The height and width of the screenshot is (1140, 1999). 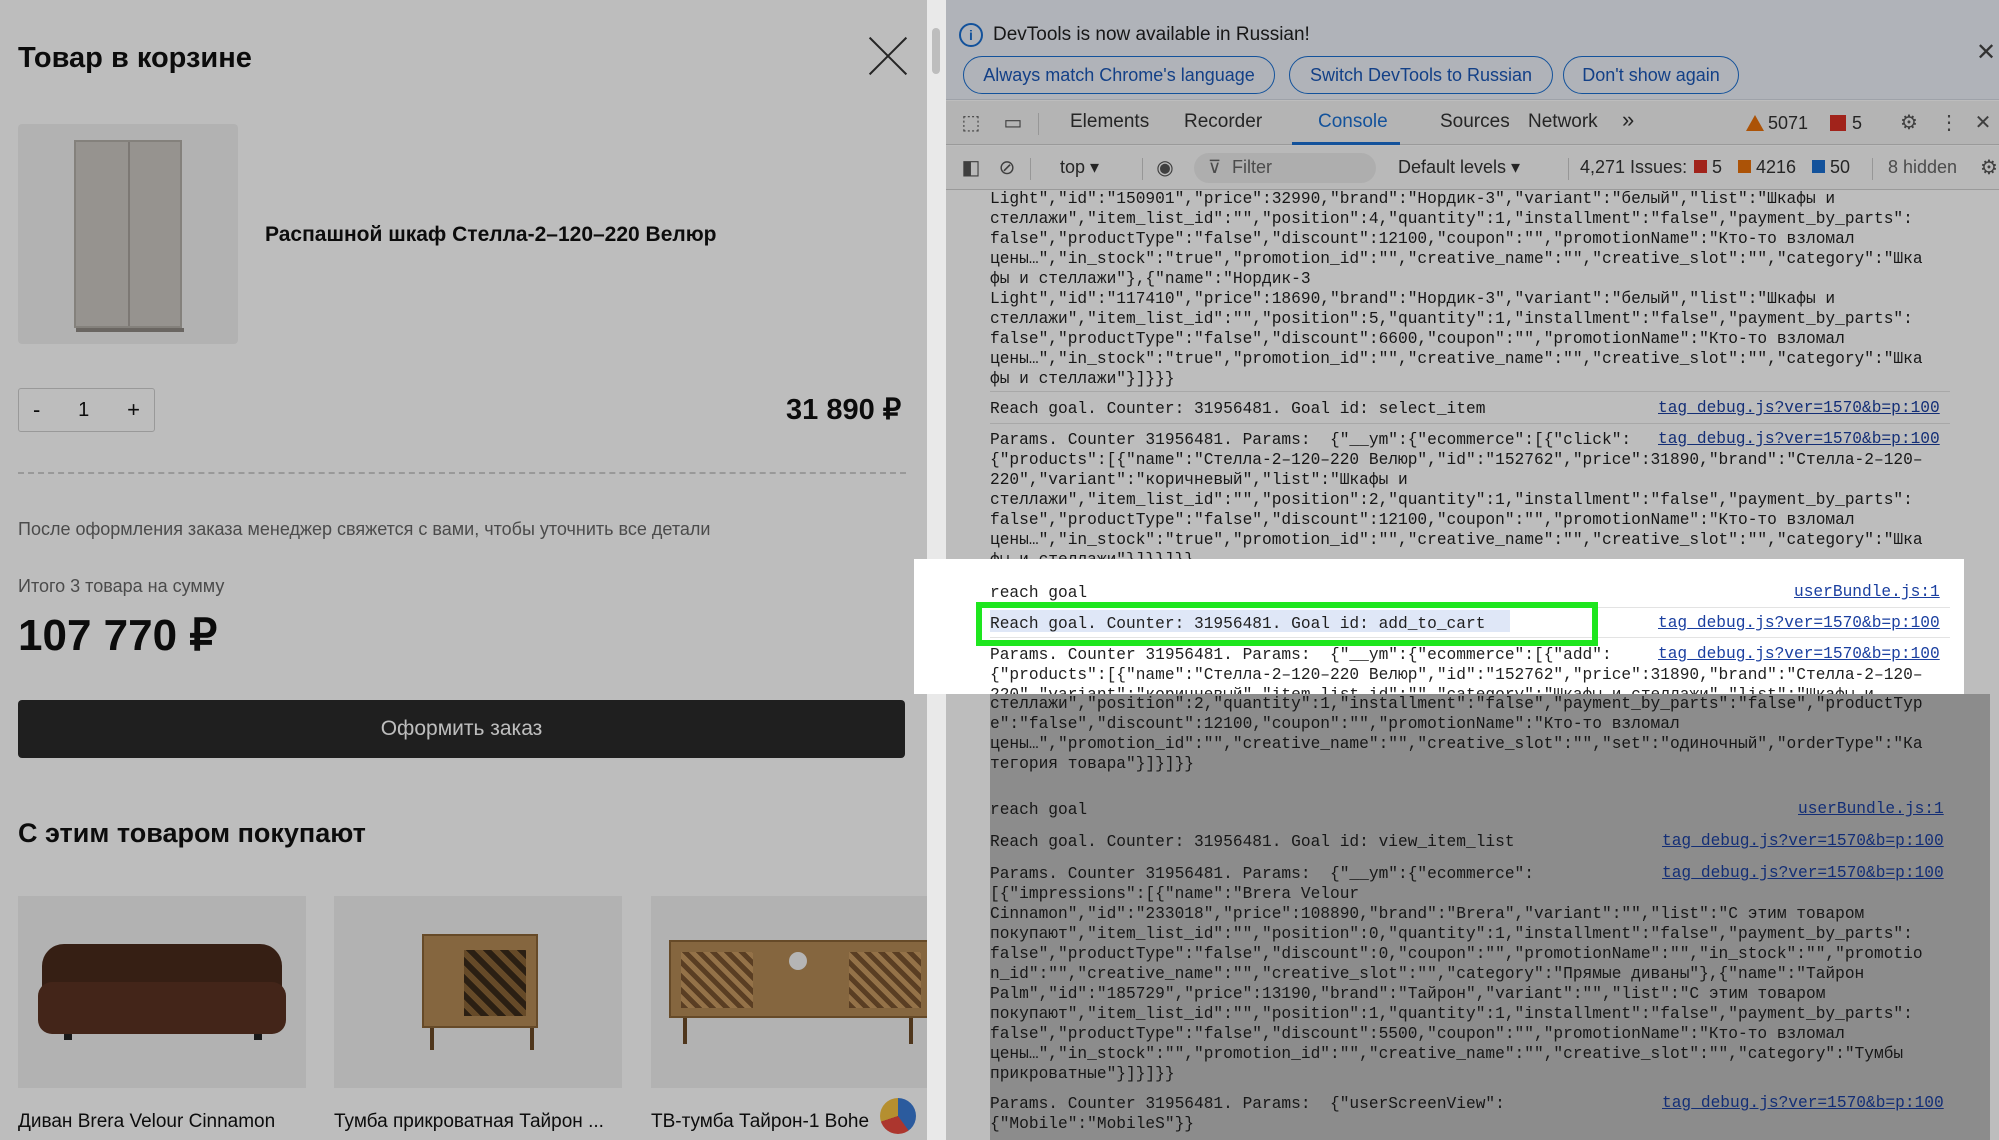 I want to click on warning-icon, so click(x=1755, y=123).